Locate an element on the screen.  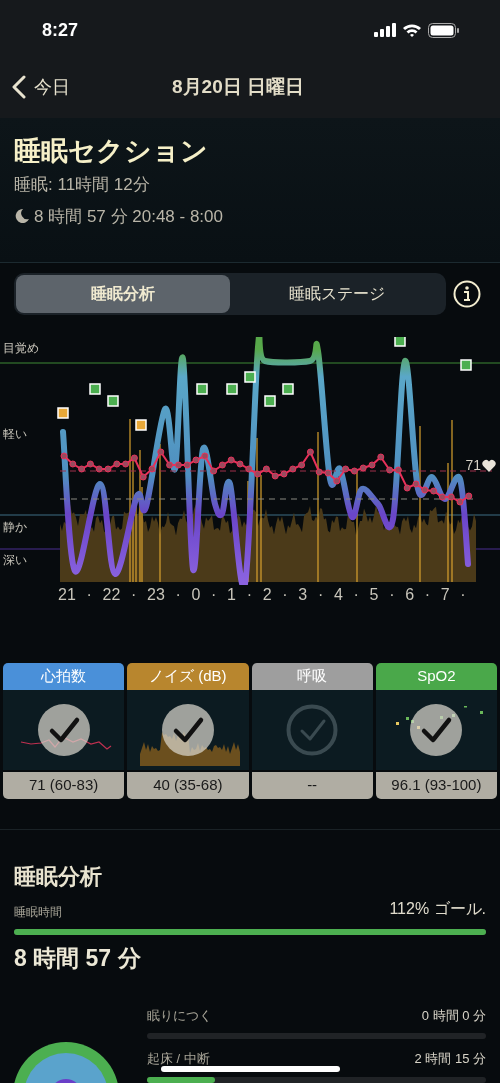
moon-icon is located at coordinates (22, 216).